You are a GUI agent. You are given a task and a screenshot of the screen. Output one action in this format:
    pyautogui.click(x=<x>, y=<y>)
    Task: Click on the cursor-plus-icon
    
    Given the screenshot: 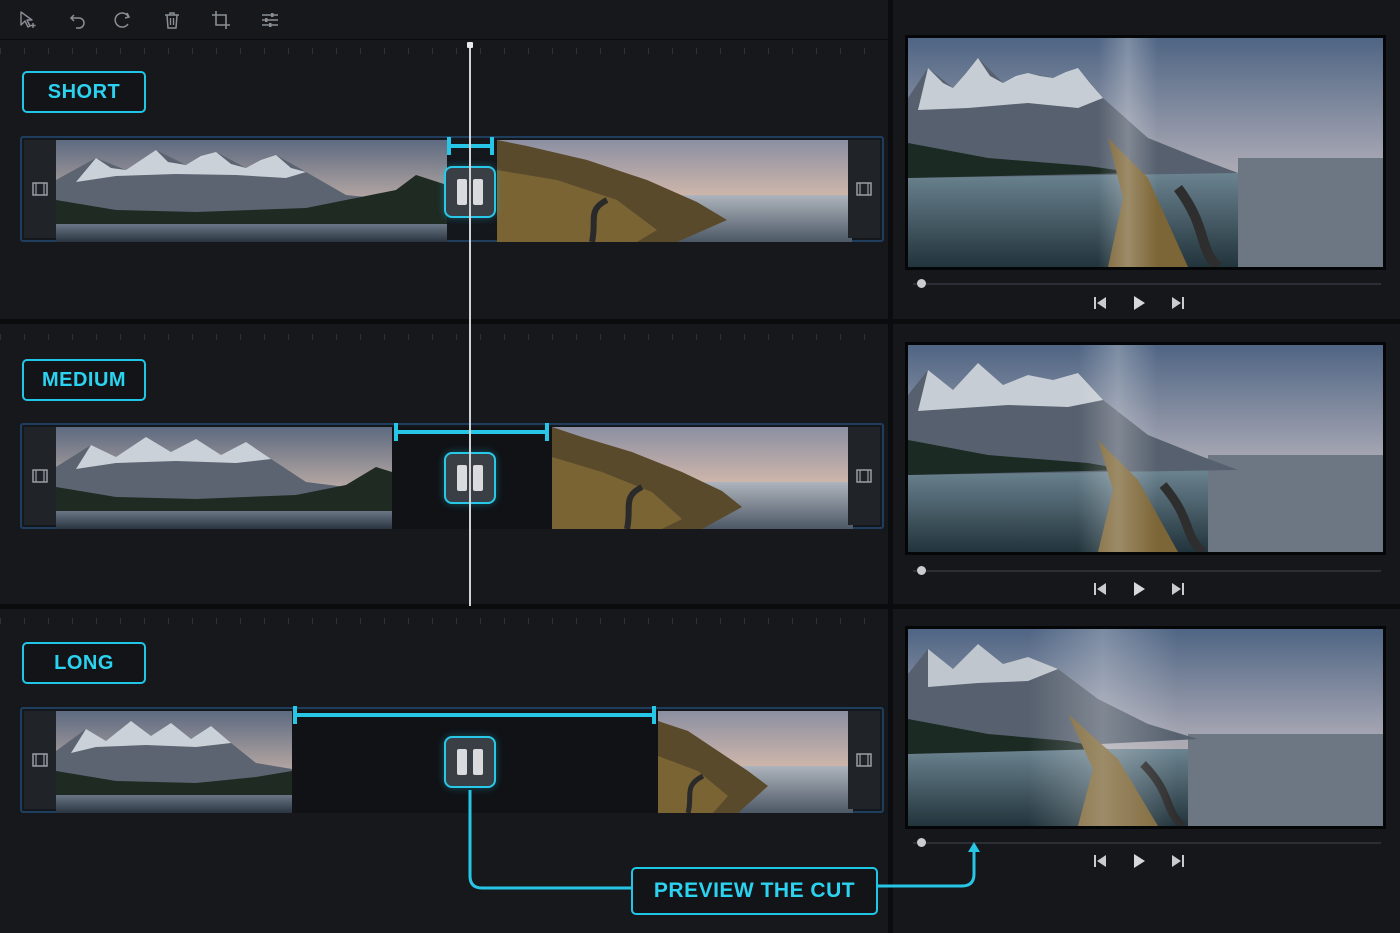 What is the action you would take?
    pyautogui.click(x=28, y=19)
    